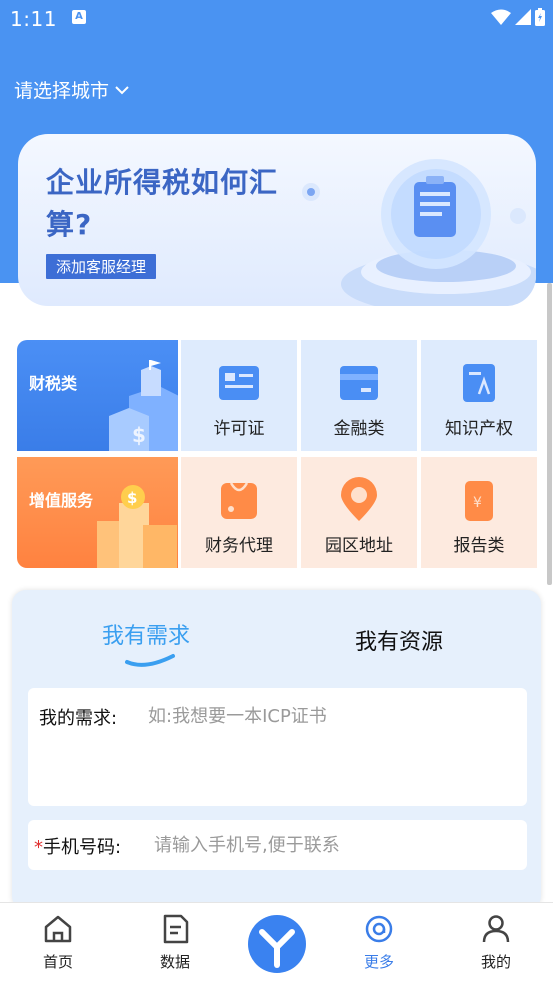 This screenshot has width=553, height=984. What do you see at coordinates (501, 17) in the screenshot?
I see `wifi-icon` at bounding box center [501, 17].